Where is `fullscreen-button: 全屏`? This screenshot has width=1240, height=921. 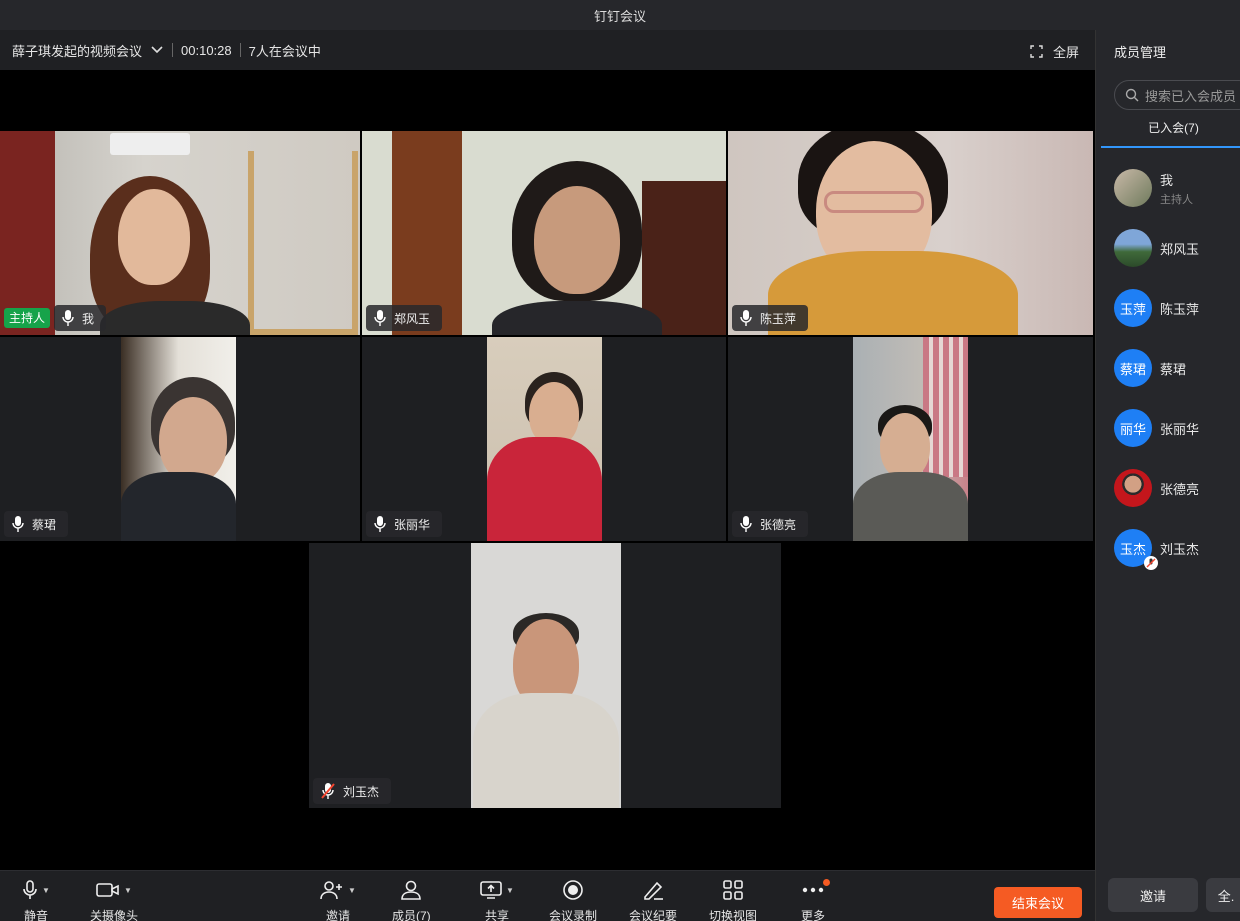
fullscreen-button: 全屏 is located at coordinates (1054, 51).